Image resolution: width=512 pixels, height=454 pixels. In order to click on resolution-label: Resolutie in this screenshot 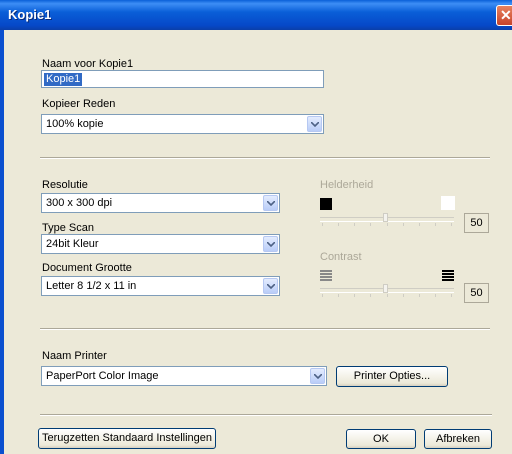, I will do `click(65, 185)`.